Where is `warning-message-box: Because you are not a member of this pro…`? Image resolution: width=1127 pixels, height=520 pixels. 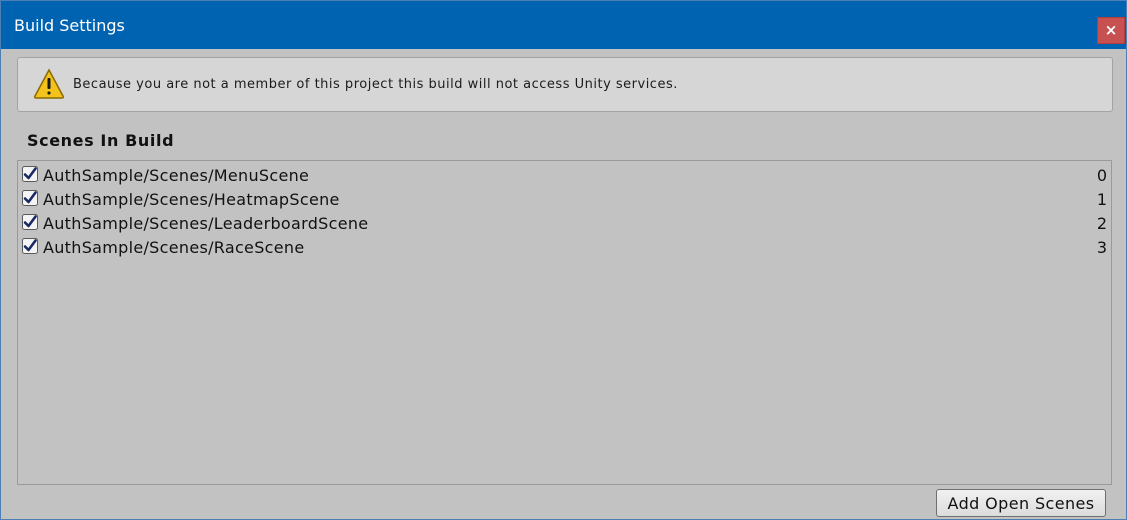 warning-message-box: Because you are not a member of this pro… is located at coordinates (565, 84).